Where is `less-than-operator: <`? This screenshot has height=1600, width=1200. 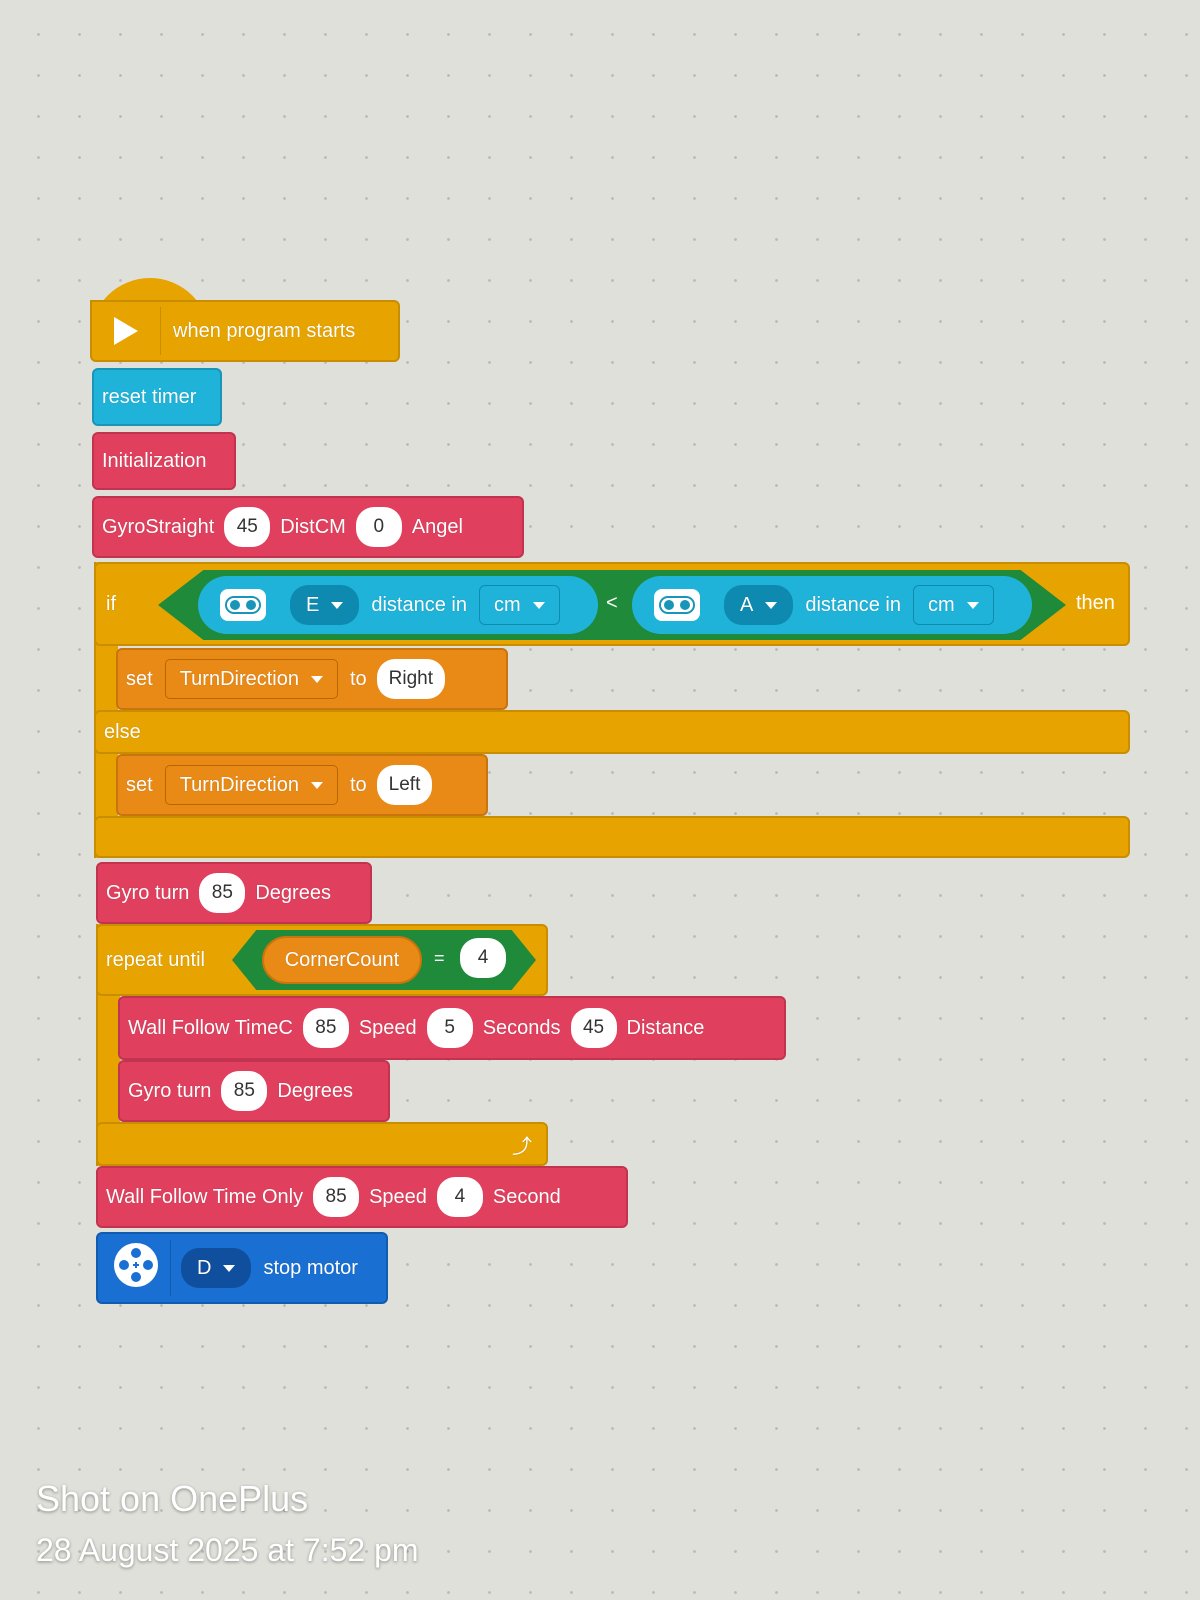
less-than-operator: < is located at coordinates (612, 603).